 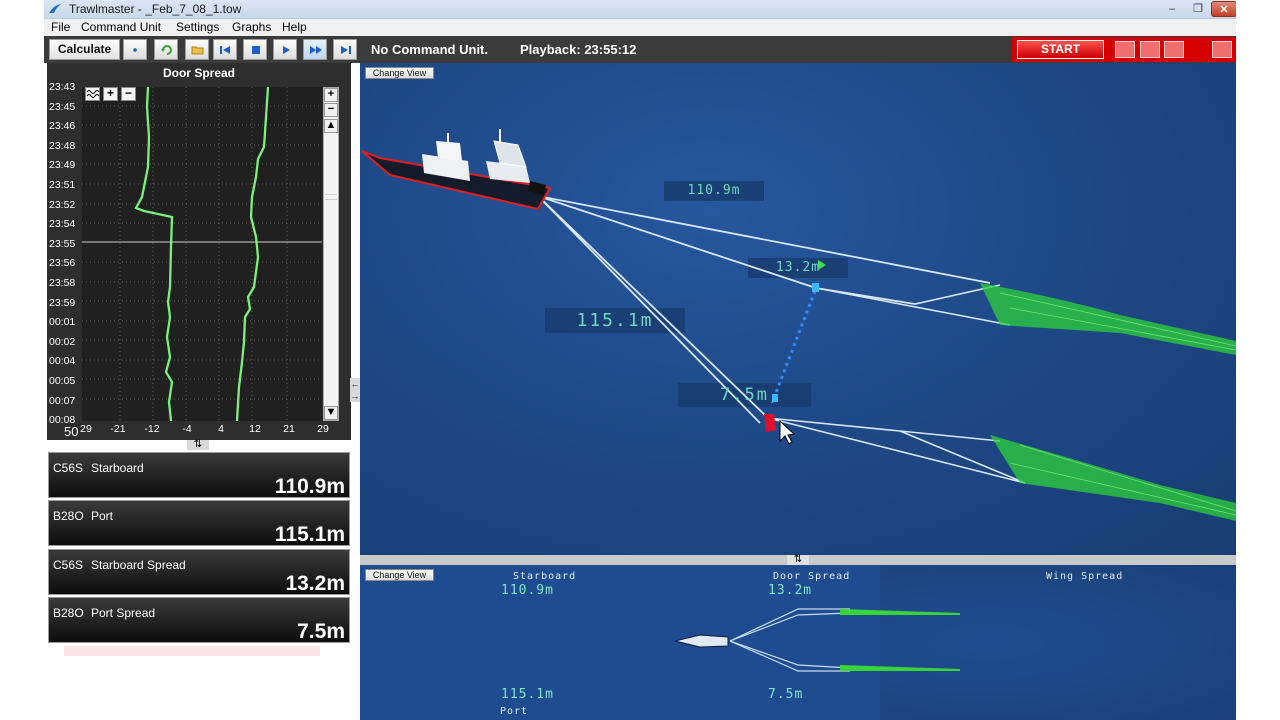 What do you see at coordinates (84, 49) in the screenshot?
I see `calculate-button: Calculate` at bounding box center [84, 49].